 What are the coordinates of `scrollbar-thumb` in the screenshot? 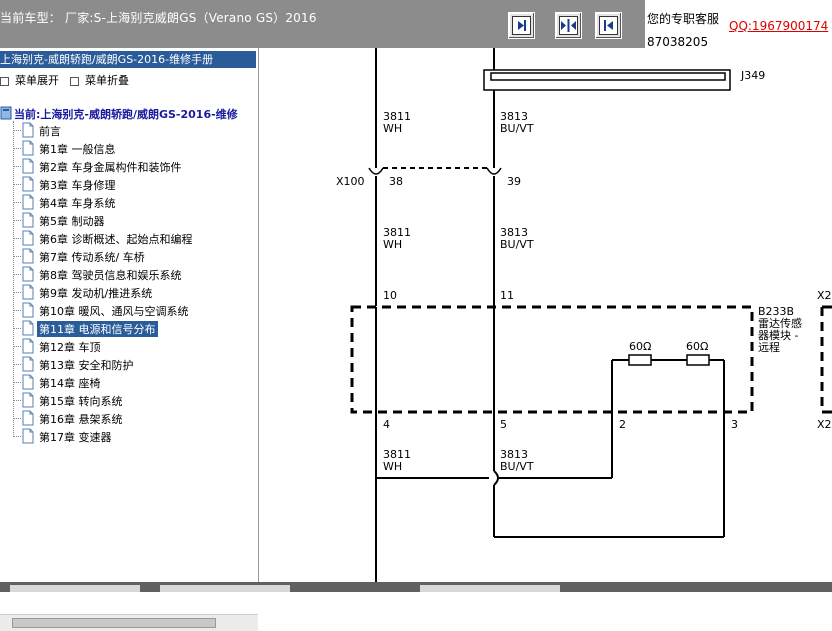 It's located at (114, 623).